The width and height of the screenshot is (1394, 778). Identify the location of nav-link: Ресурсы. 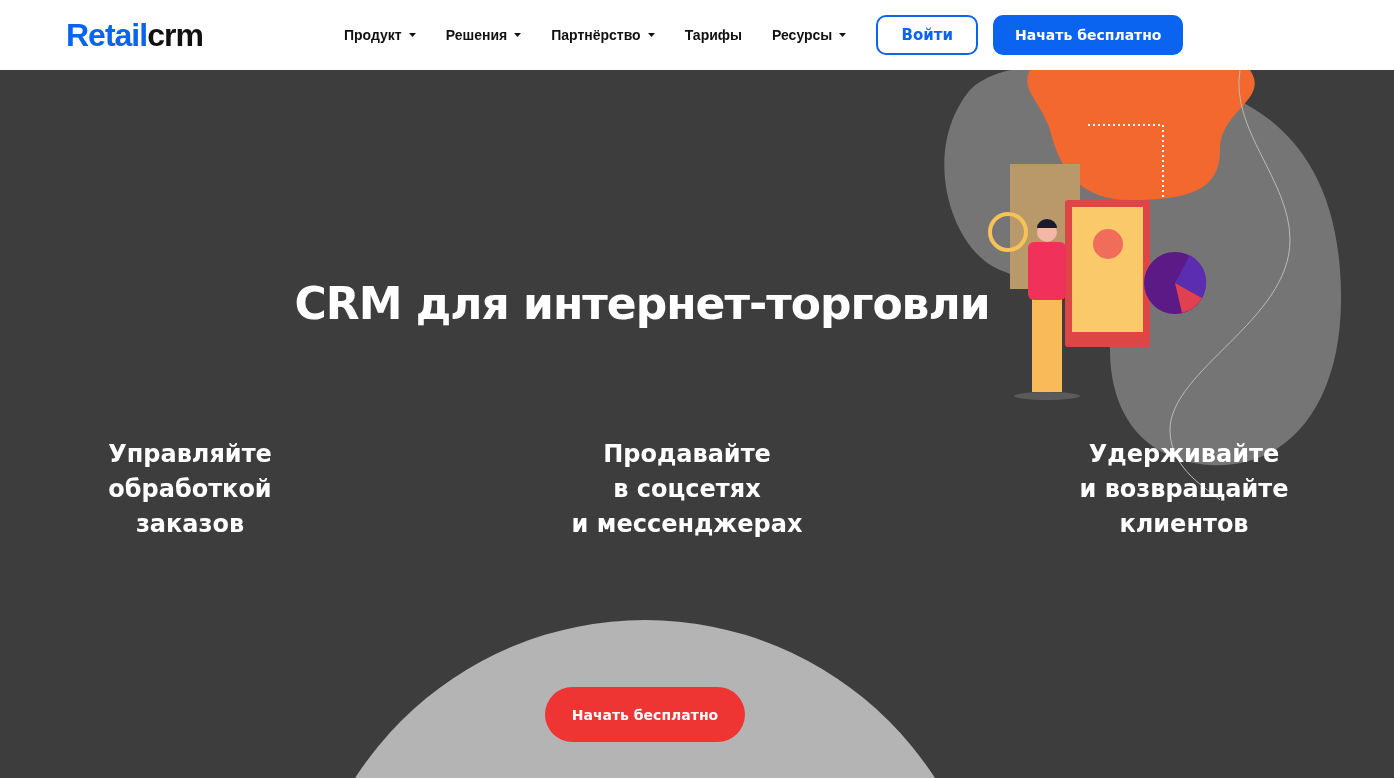
(809, 35).